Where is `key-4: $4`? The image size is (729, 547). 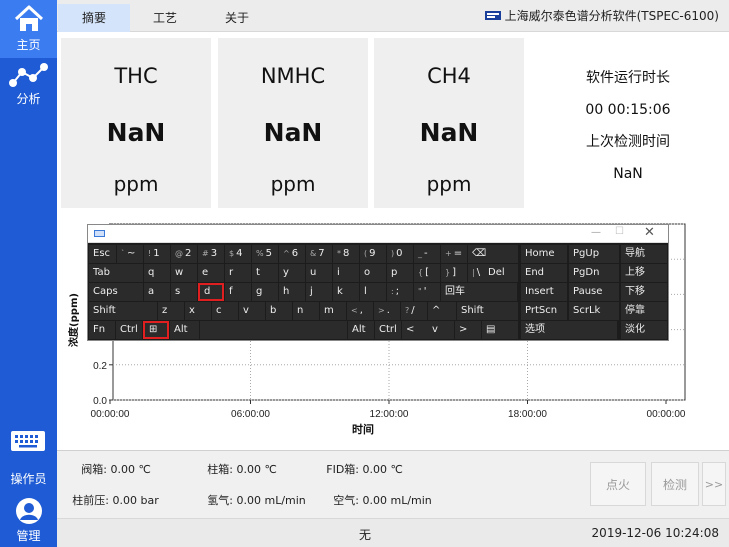 key-4: $4 is located at coordinates (238, 254).